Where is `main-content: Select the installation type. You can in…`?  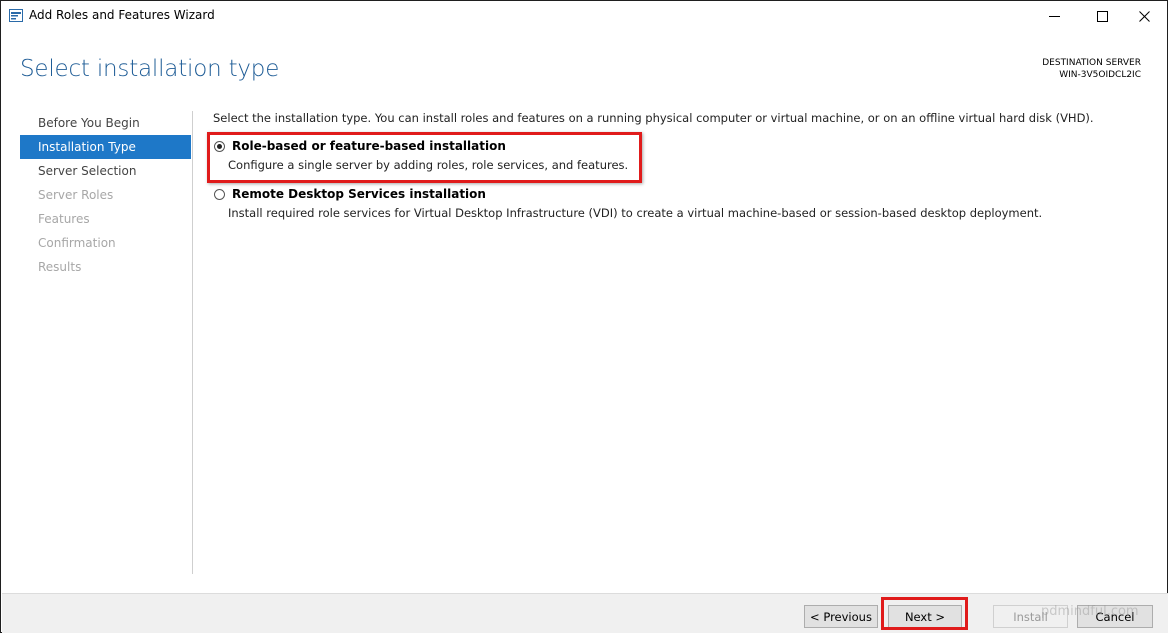 main-content: Select the installation type. You can in… is located at coordinates (678, 165).